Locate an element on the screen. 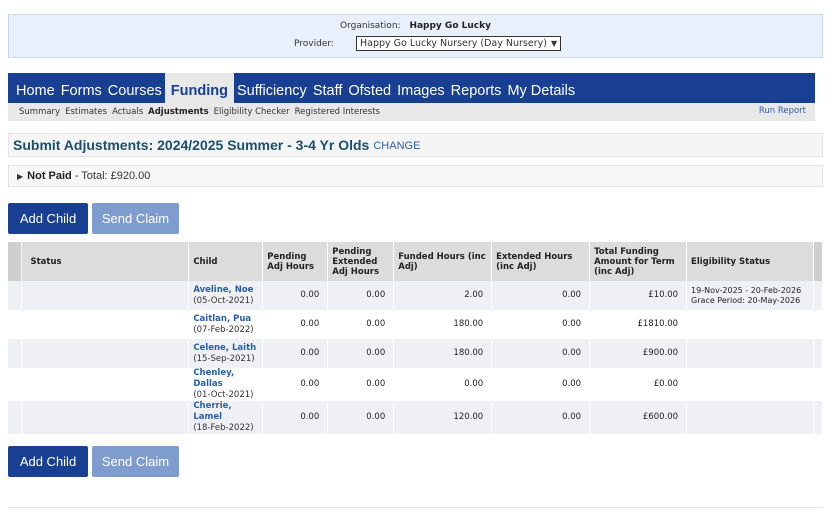  header-extended-hours: Extended Hours (inc Adj) is located at coordinates (541, 261).